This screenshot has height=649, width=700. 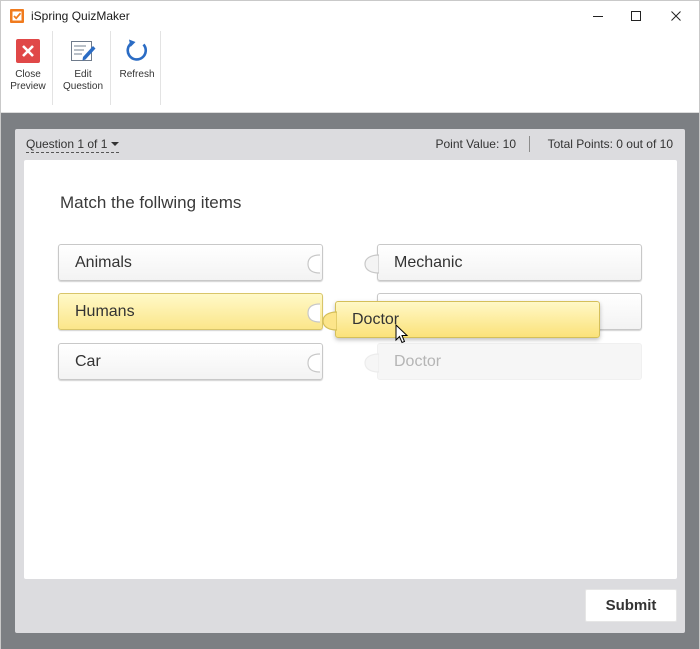 What do you see at coordinates (402, 334) in the screenshot?
I see `mouse-cursor-icon` at bounding box center [402, 334].